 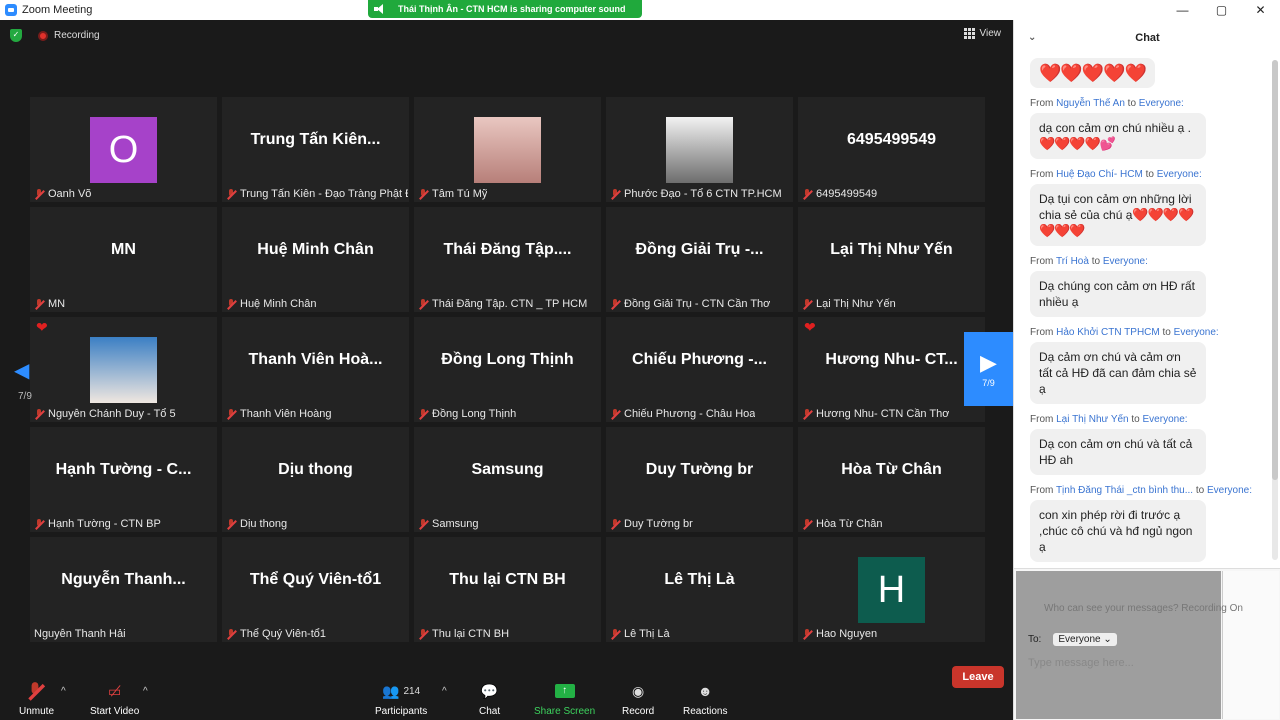 What do you see at coordinates (1135, 419) in the screenshot?
I see `to-word: to` at bounding box center [1135, 419].